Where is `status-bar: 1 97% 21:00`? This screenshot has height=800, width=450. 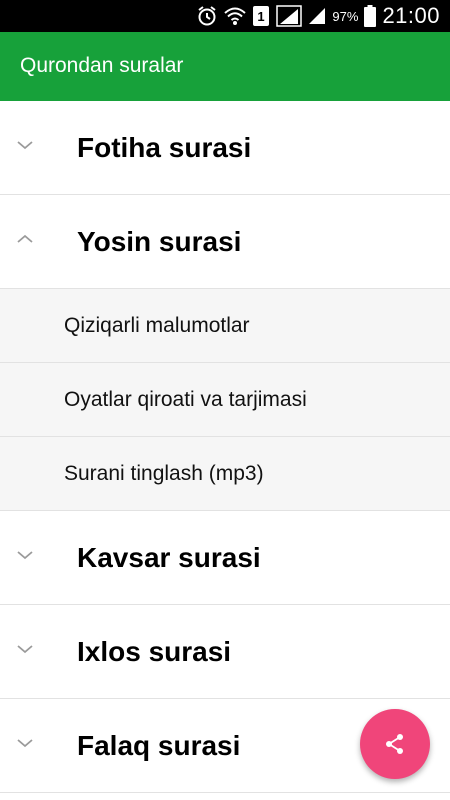
status-bar: 1 97% 21:00 is located at coordinates (225, 16).